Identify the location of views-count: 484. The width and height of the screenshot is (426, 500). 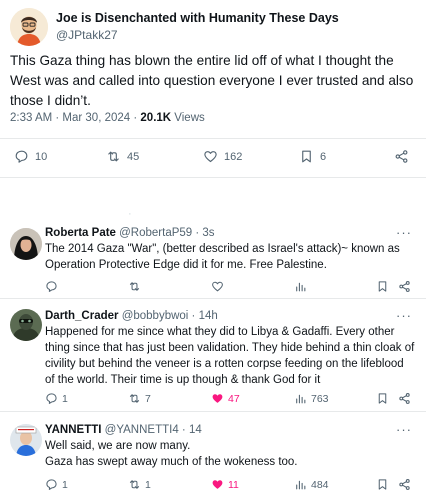
(320, 484).